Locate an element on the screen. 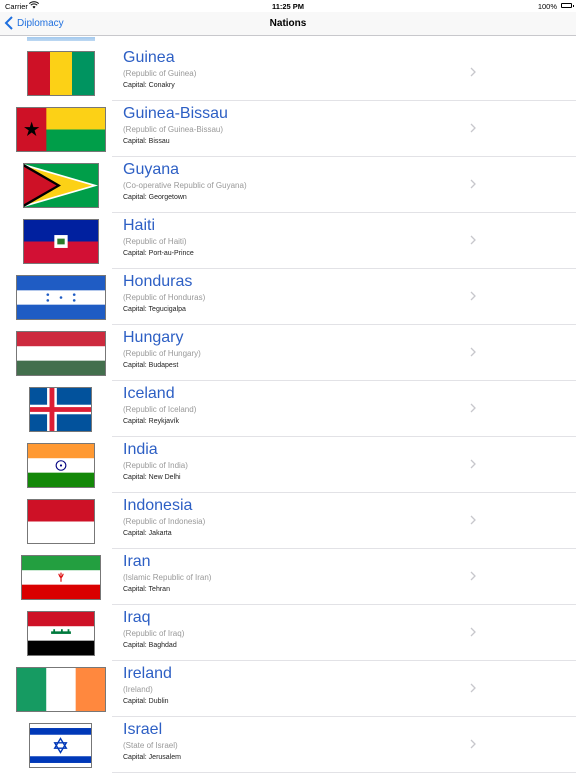  nation-official-name: (Republic of Haiti) is located at coordinates (155, 241).